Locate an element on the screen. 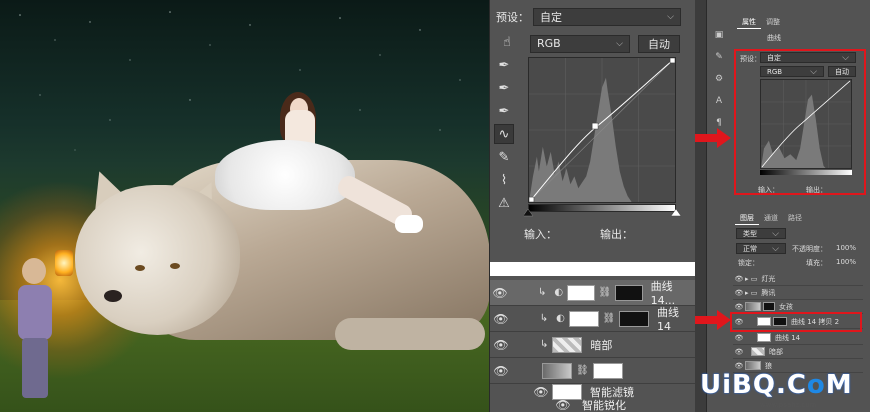 Image resolution: width=870 pixels, height=413 pixels. smooth-curve-icon: ⌇ is located at coordinates (504, 180).